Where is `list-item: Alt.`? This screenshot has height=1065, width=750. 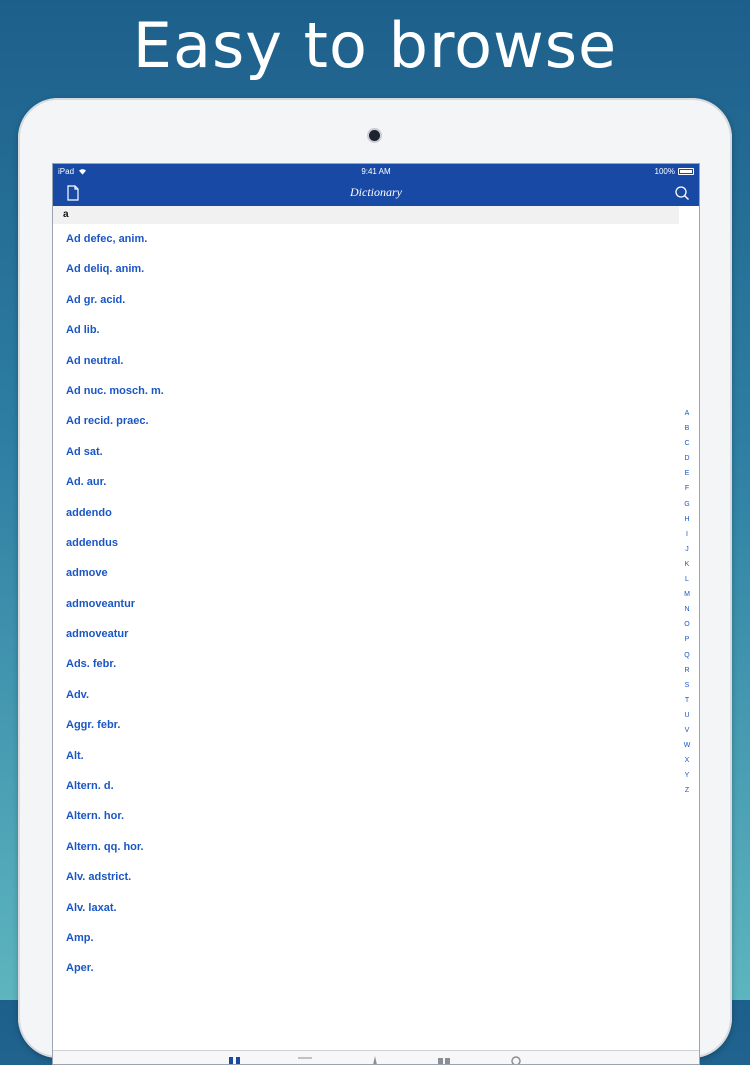 list-item: Alt. is located at coordinates (366, 756).